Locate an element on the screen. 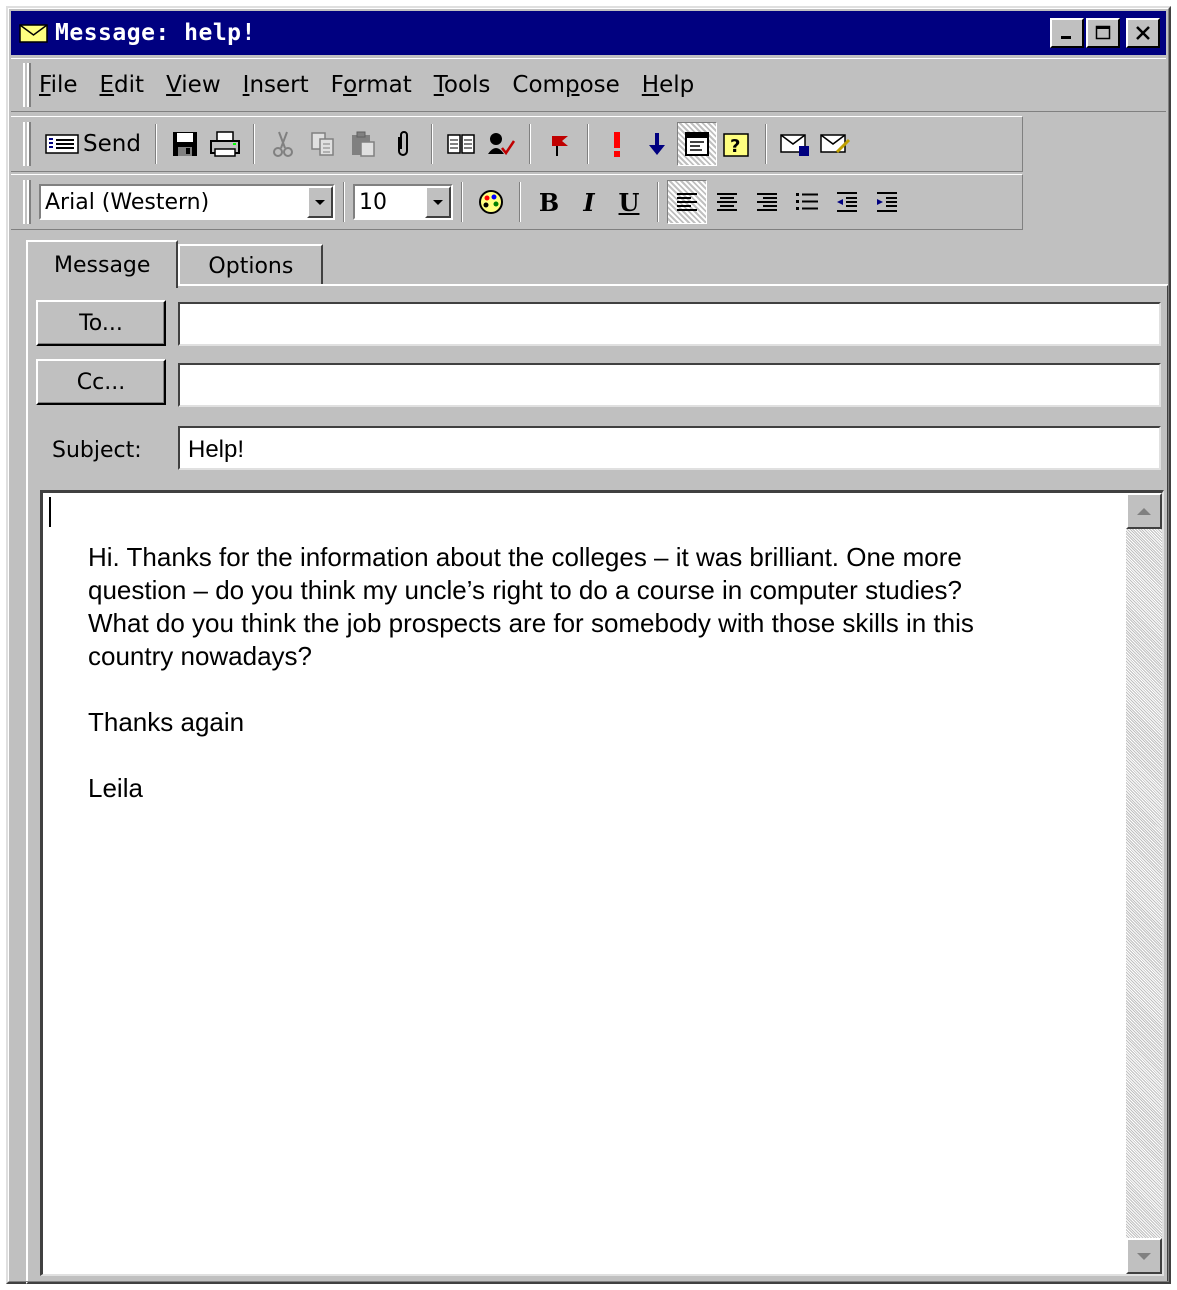 This screenshot has width=1177, height=1290. menu-view: View is located at coordinates (193, 85).